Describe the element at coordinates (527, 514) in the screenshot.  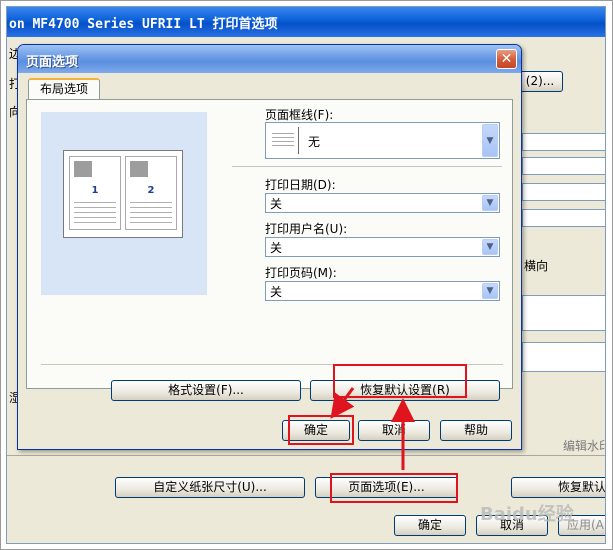
I see `watermark: Baidu经验` at that location.